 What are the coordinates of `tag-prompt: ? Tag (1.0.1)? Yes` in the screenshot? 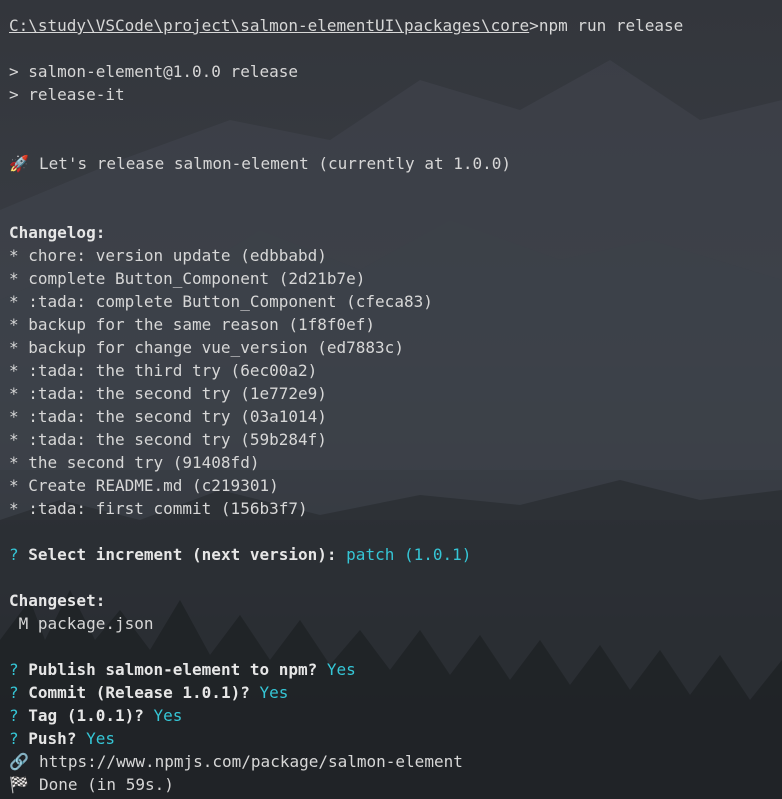 It's located at (394, 715).